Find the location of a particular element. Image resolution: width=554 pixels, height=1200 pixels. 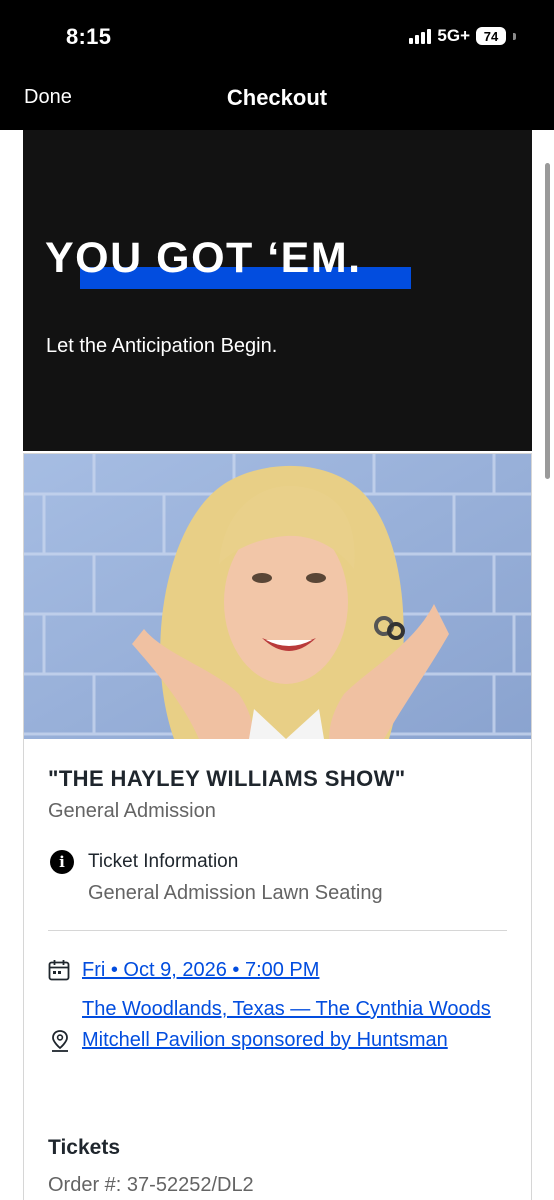

battery-level: 74 is located at coordinates (491, 36).